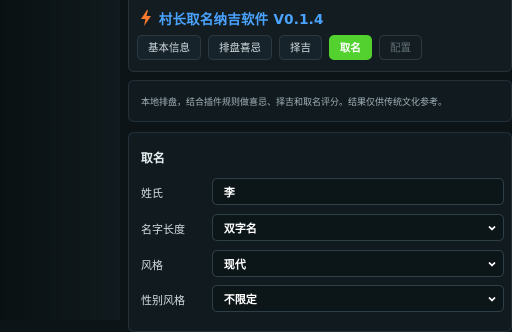 This screenshot has height=332, width=512. Describe the element at coordinates (300, 47) in the screenshot. I see `tab-auspicious-date: 择吉` at that location.